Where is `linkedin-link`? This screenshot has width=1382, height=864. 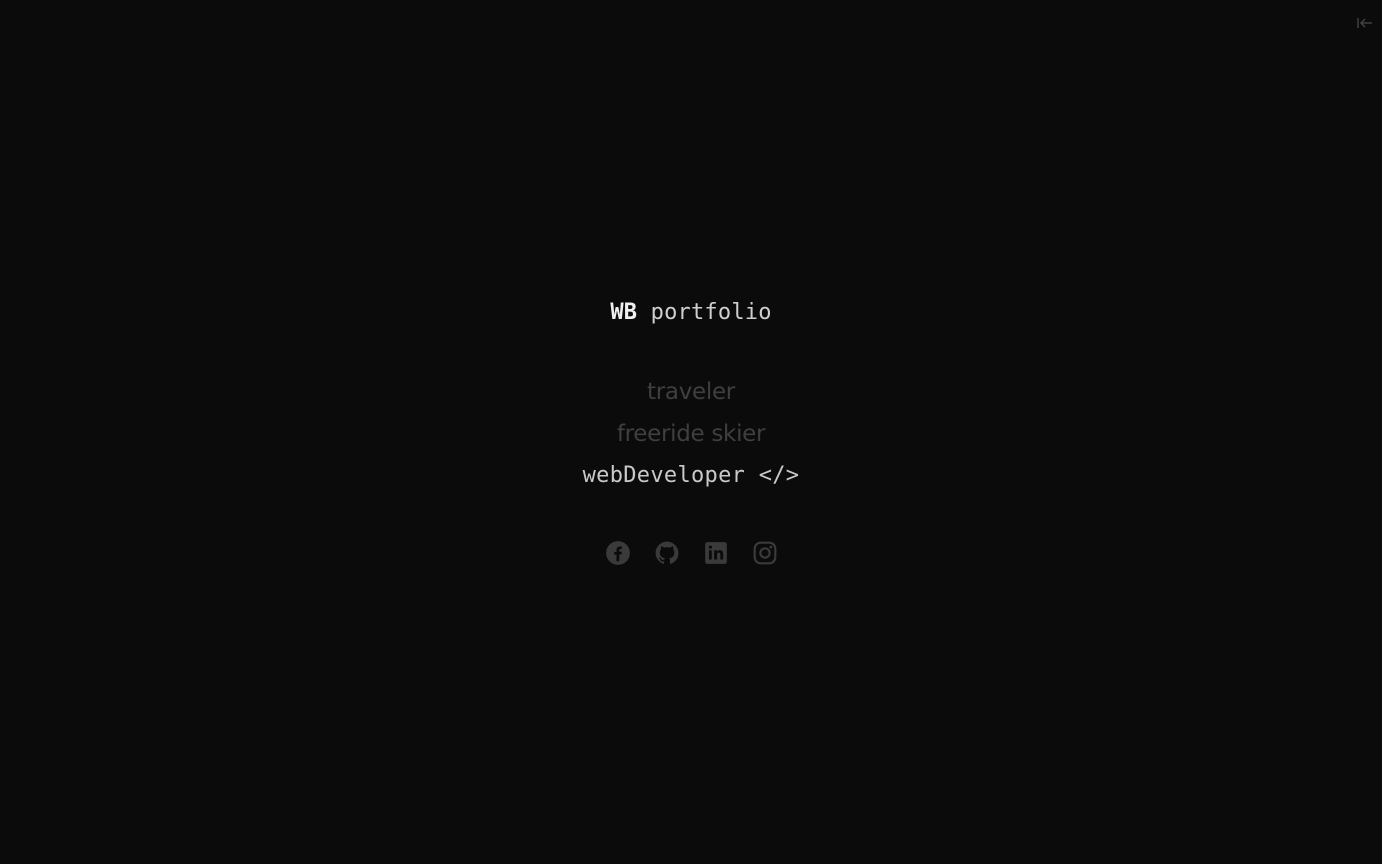 linkedin-link is located at coordinates (716, 553).